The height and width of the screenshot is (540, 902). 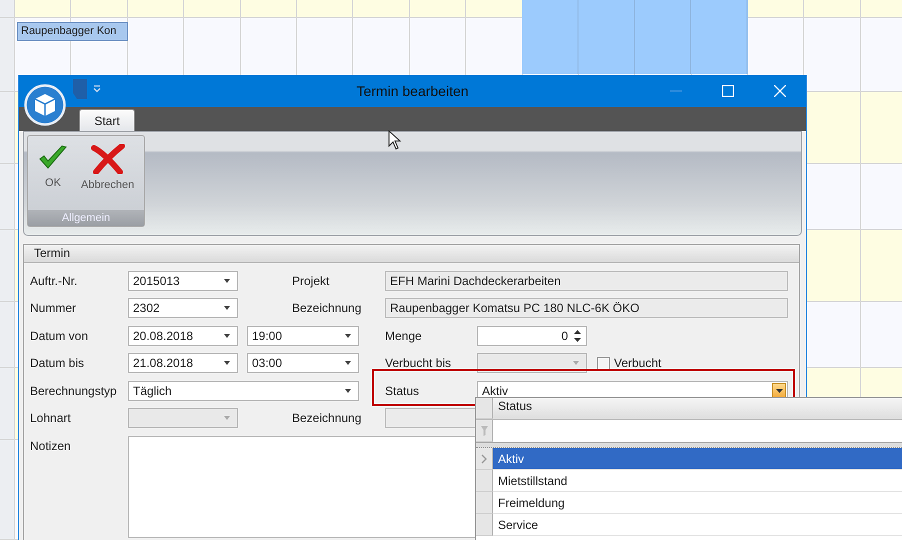 What do you see at coordinates (108, 159) in the screenshot?
I see `cross-icon` at bounding box center [108, 159].